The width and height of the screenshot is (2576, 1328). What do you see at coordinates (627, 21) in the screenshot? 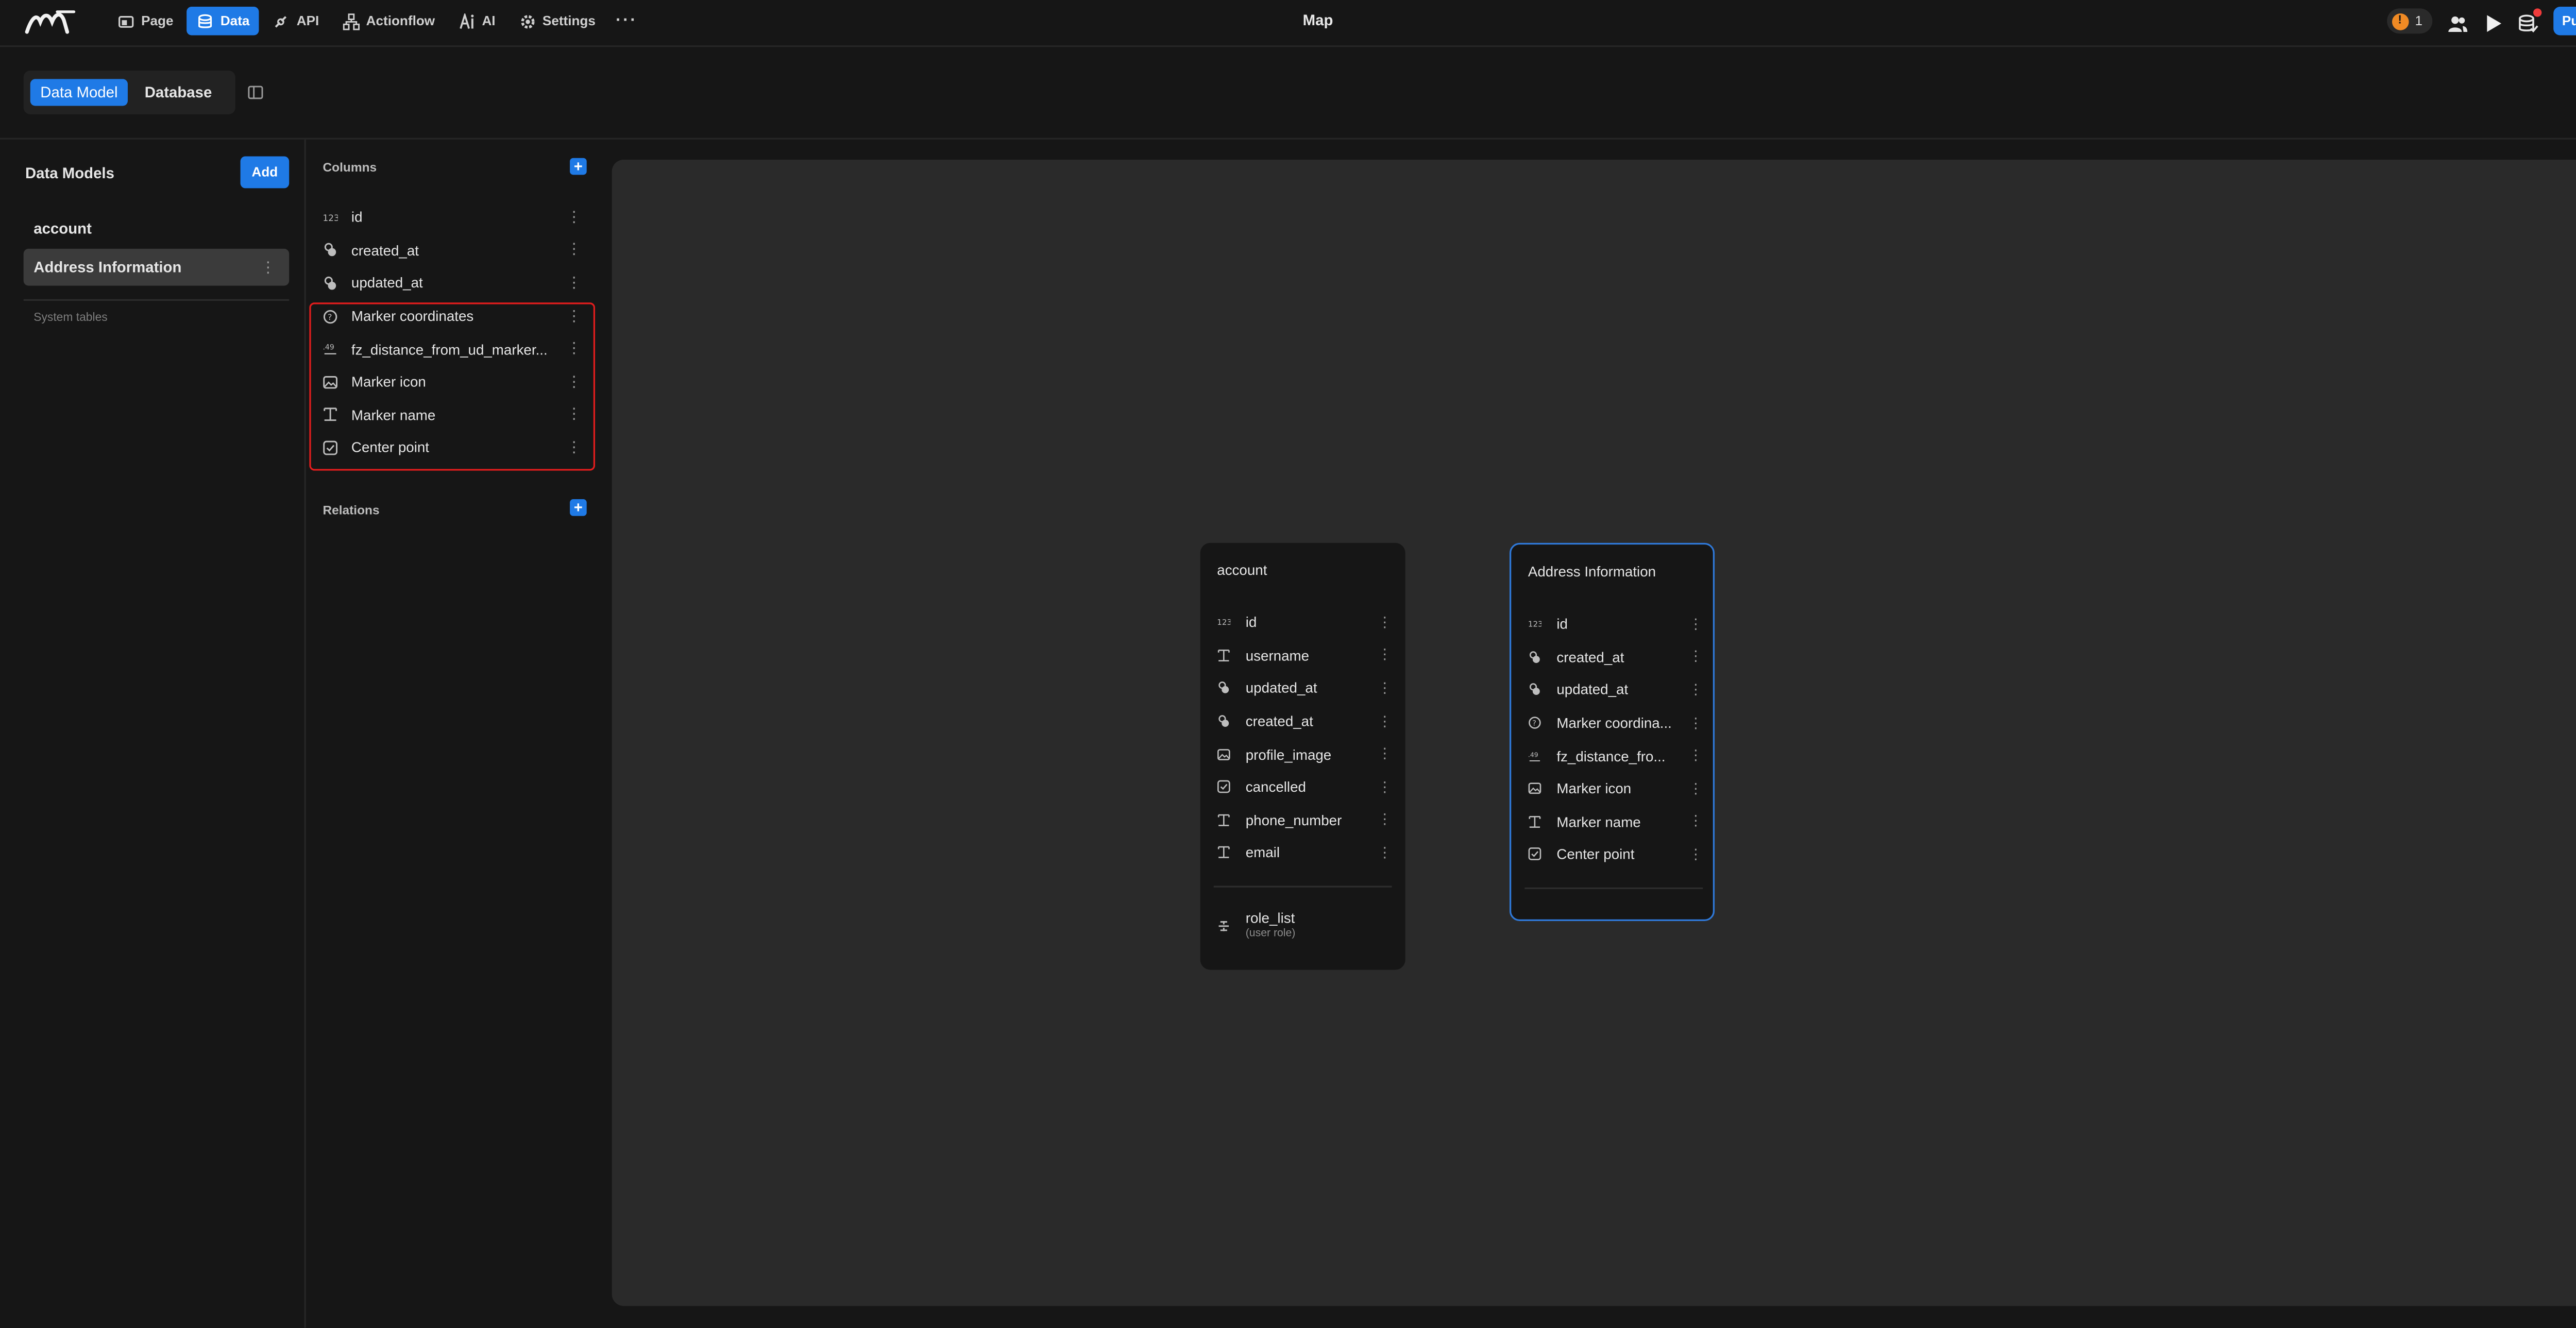
I see `more-menu-icon: ···` at bounding box center [627, 21].